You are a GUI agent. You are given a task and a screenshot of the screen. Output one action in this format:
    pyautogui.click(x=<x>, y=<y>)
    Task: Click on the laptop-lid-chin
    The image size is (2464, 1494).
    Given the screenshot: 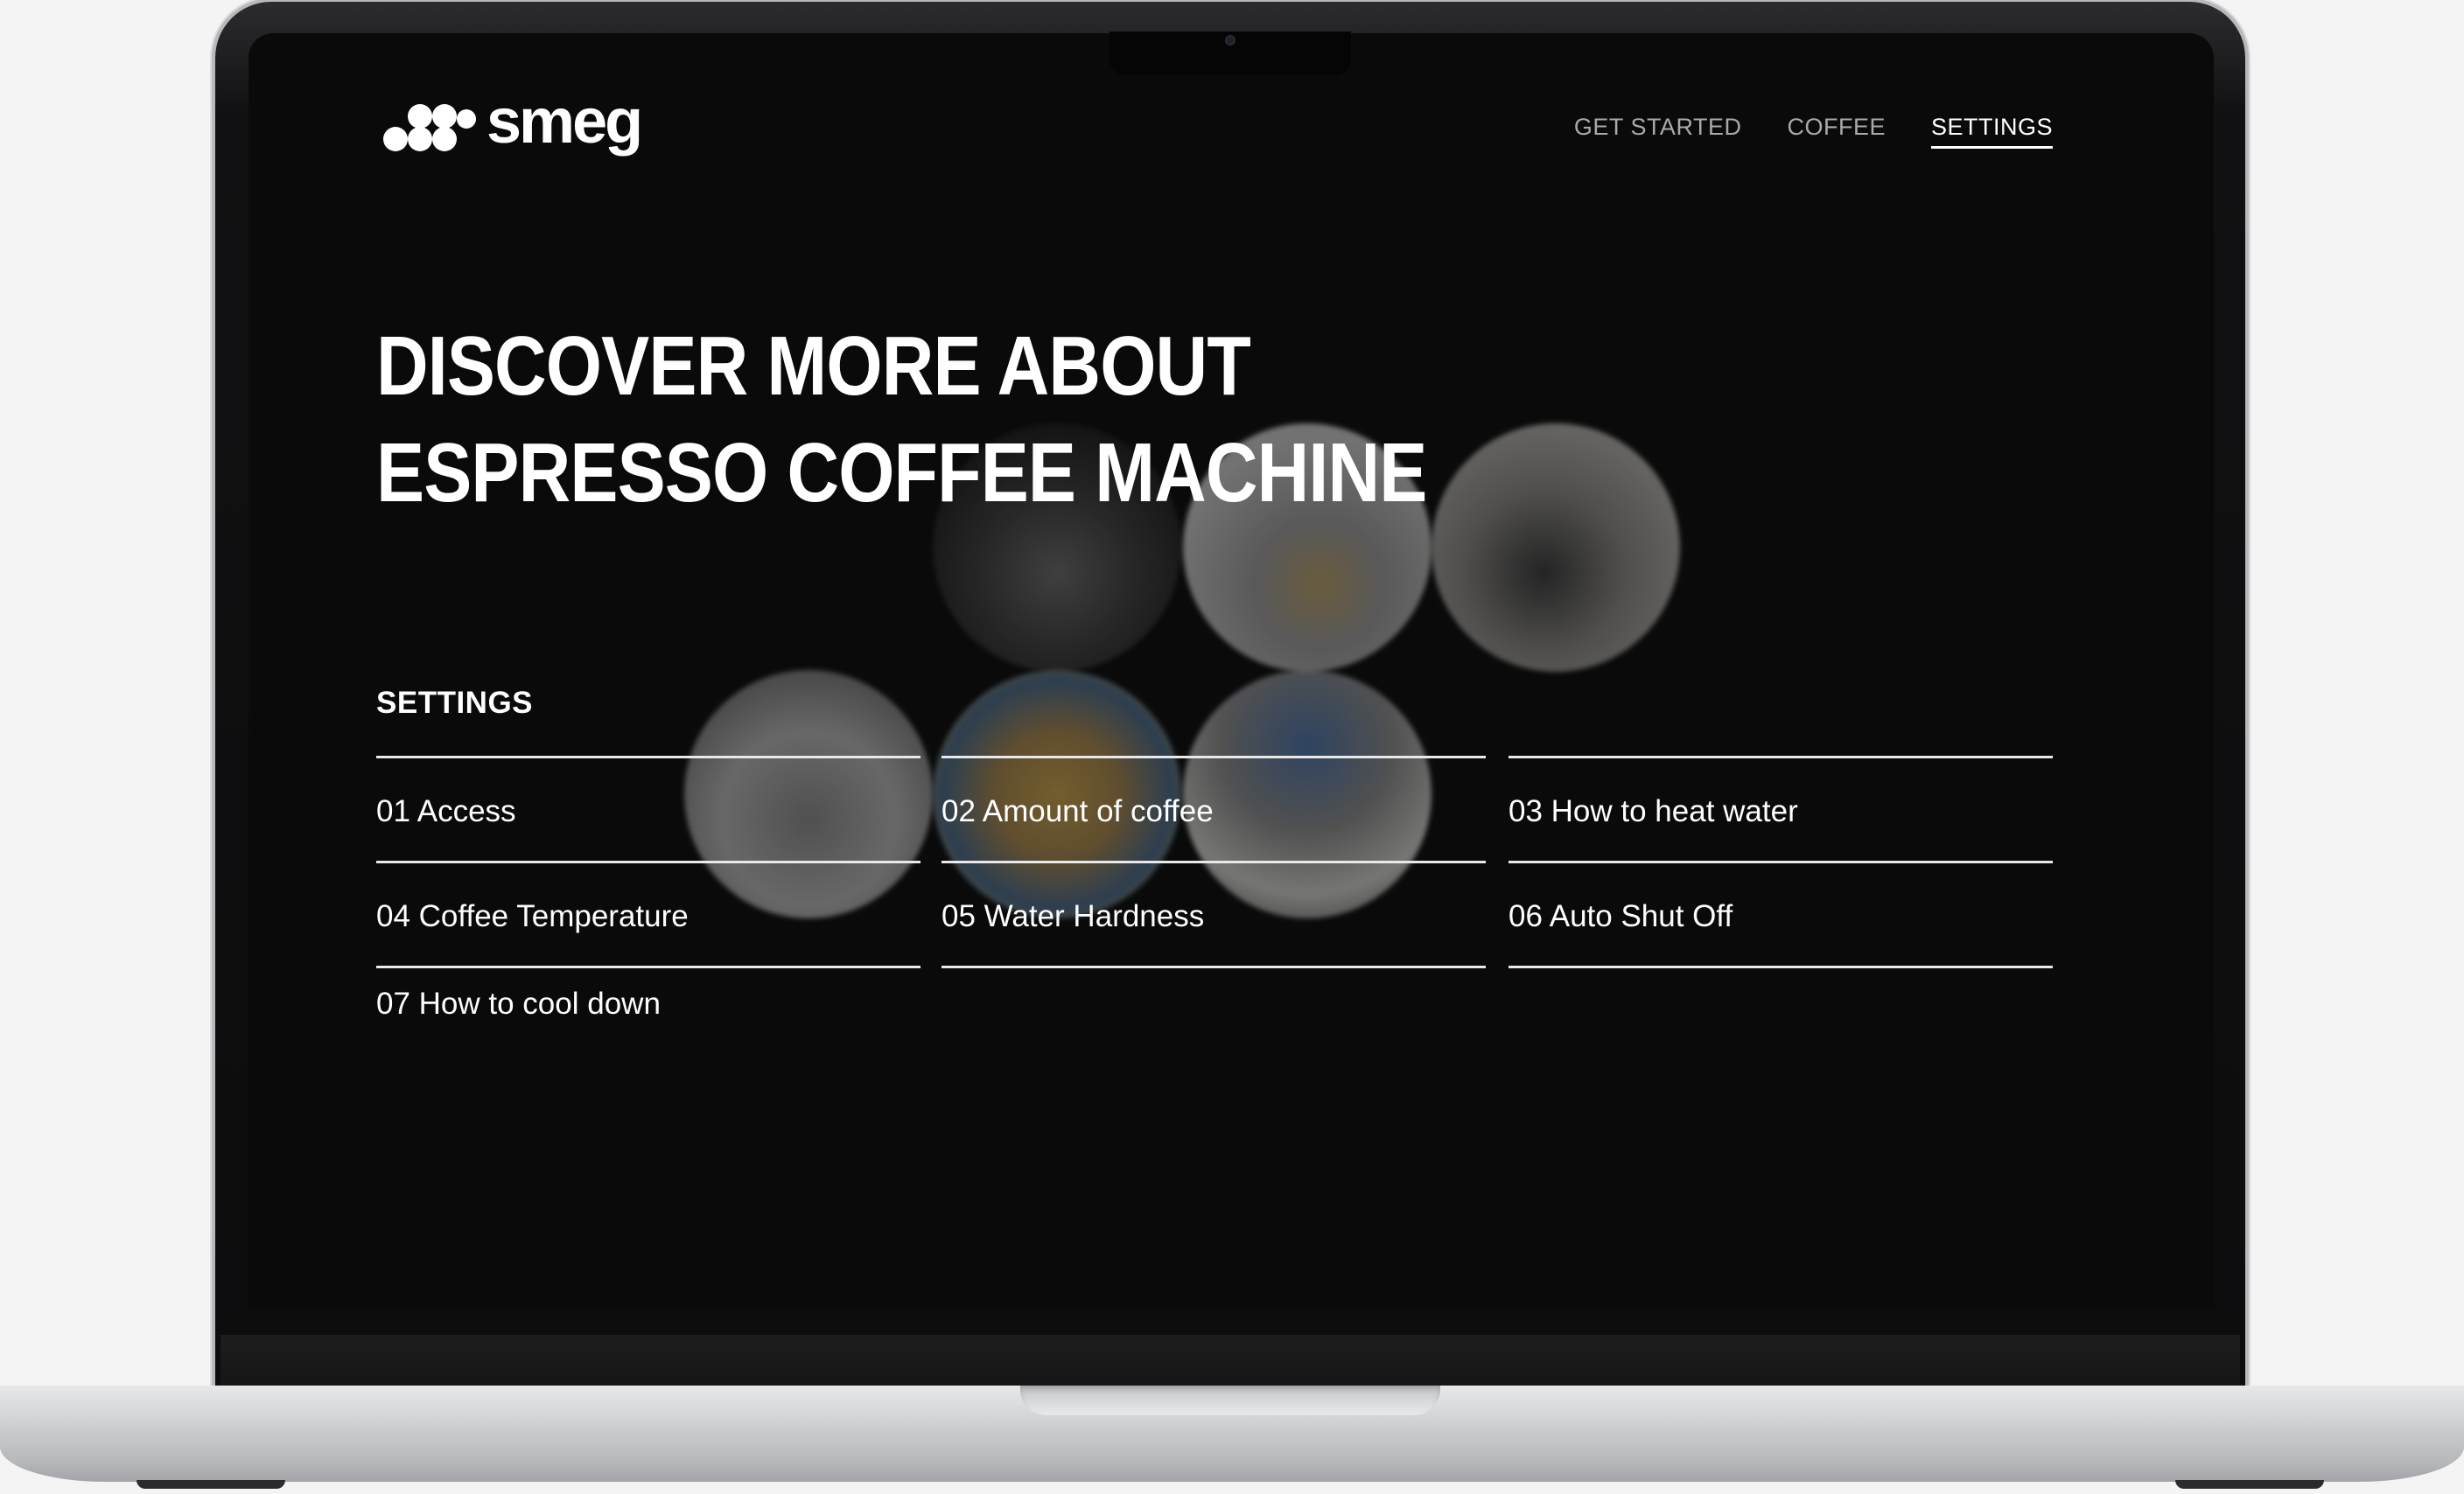 What is the action you would take?
    pyautogui.click(x=1230, y=1362)
    